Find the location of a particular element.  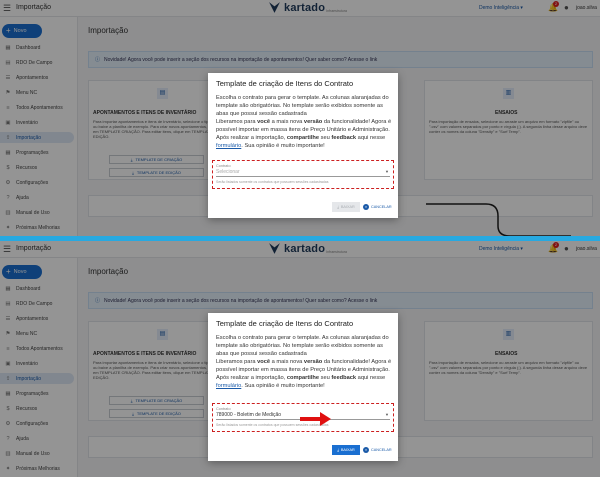

contract-select: Selecionar is located at coordinates (303, 173).